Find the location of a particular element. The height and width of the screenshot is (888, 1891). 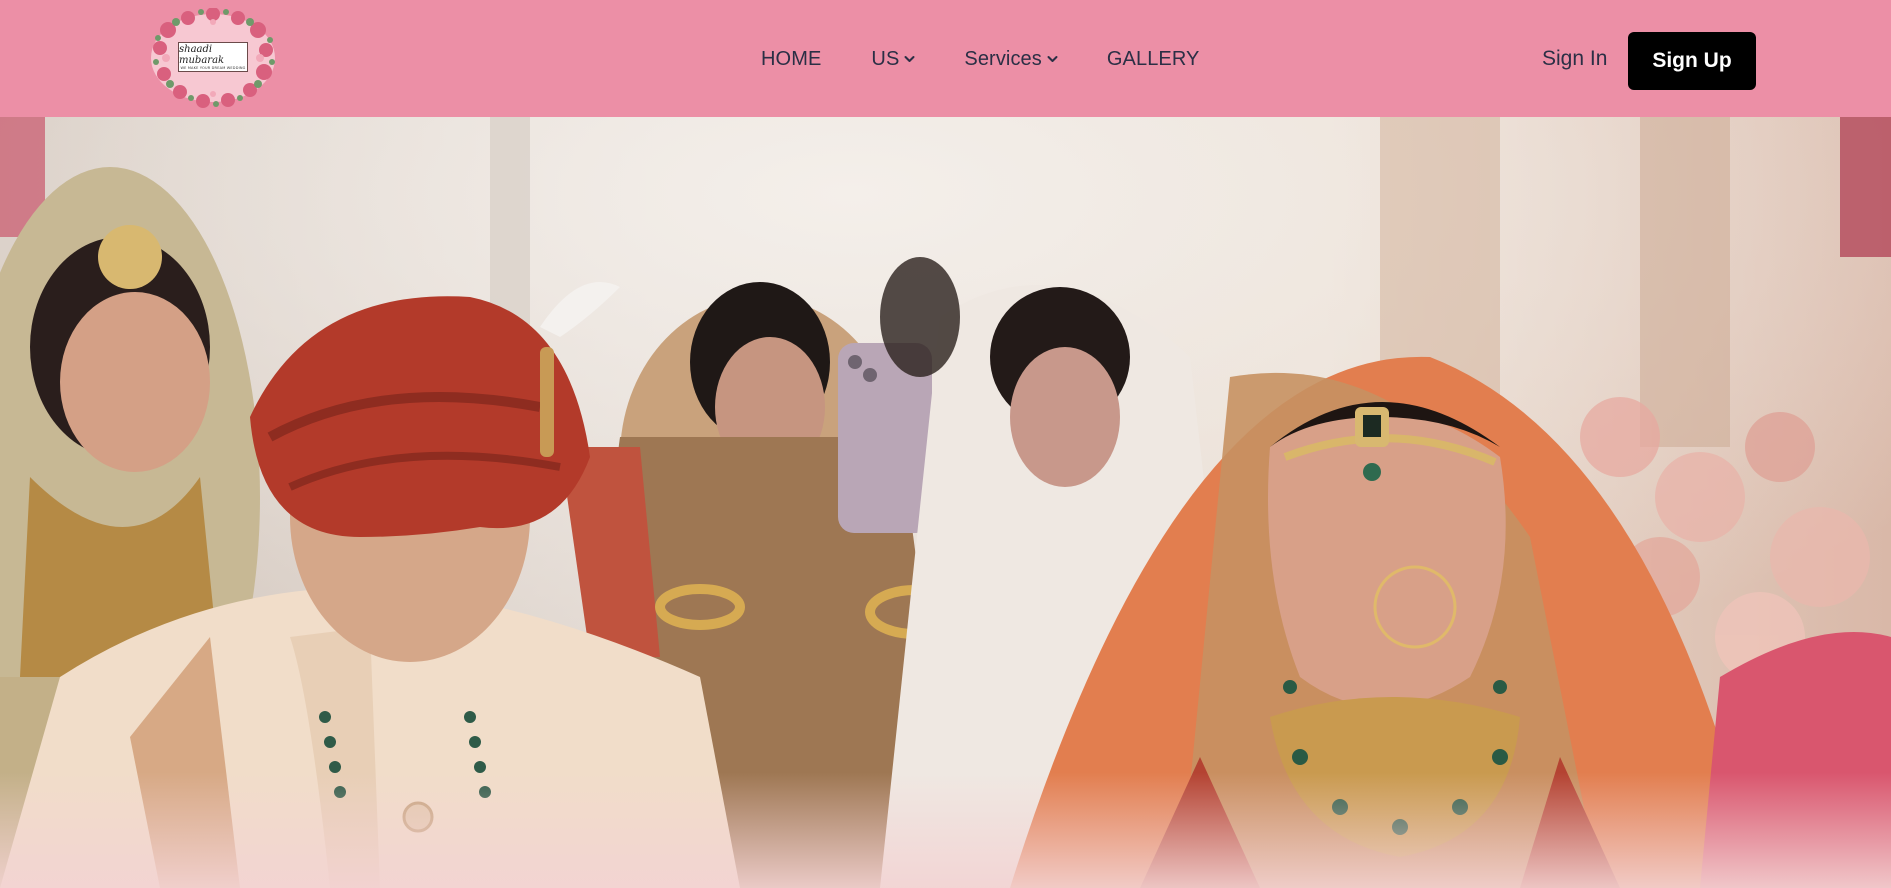

logo-script-text: shaadi mubarak is located at coordinates (202, 54).